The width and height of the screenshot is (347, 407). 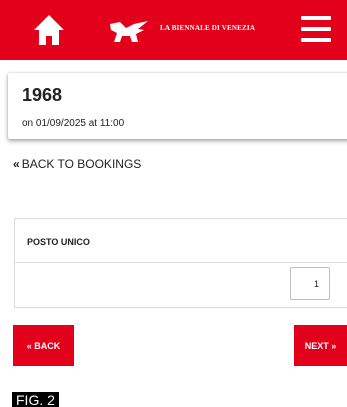 I want to click on event-title: 1968, so click(x=42, y=95).